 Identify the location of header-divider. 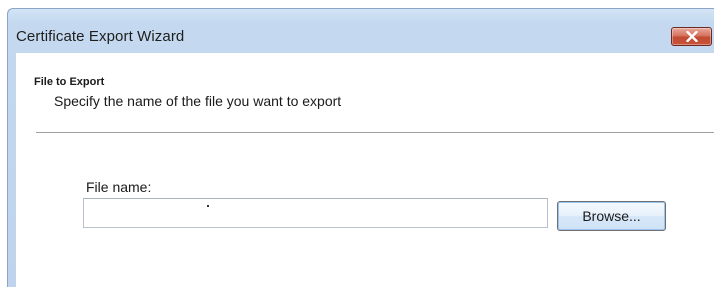
(375, 133).